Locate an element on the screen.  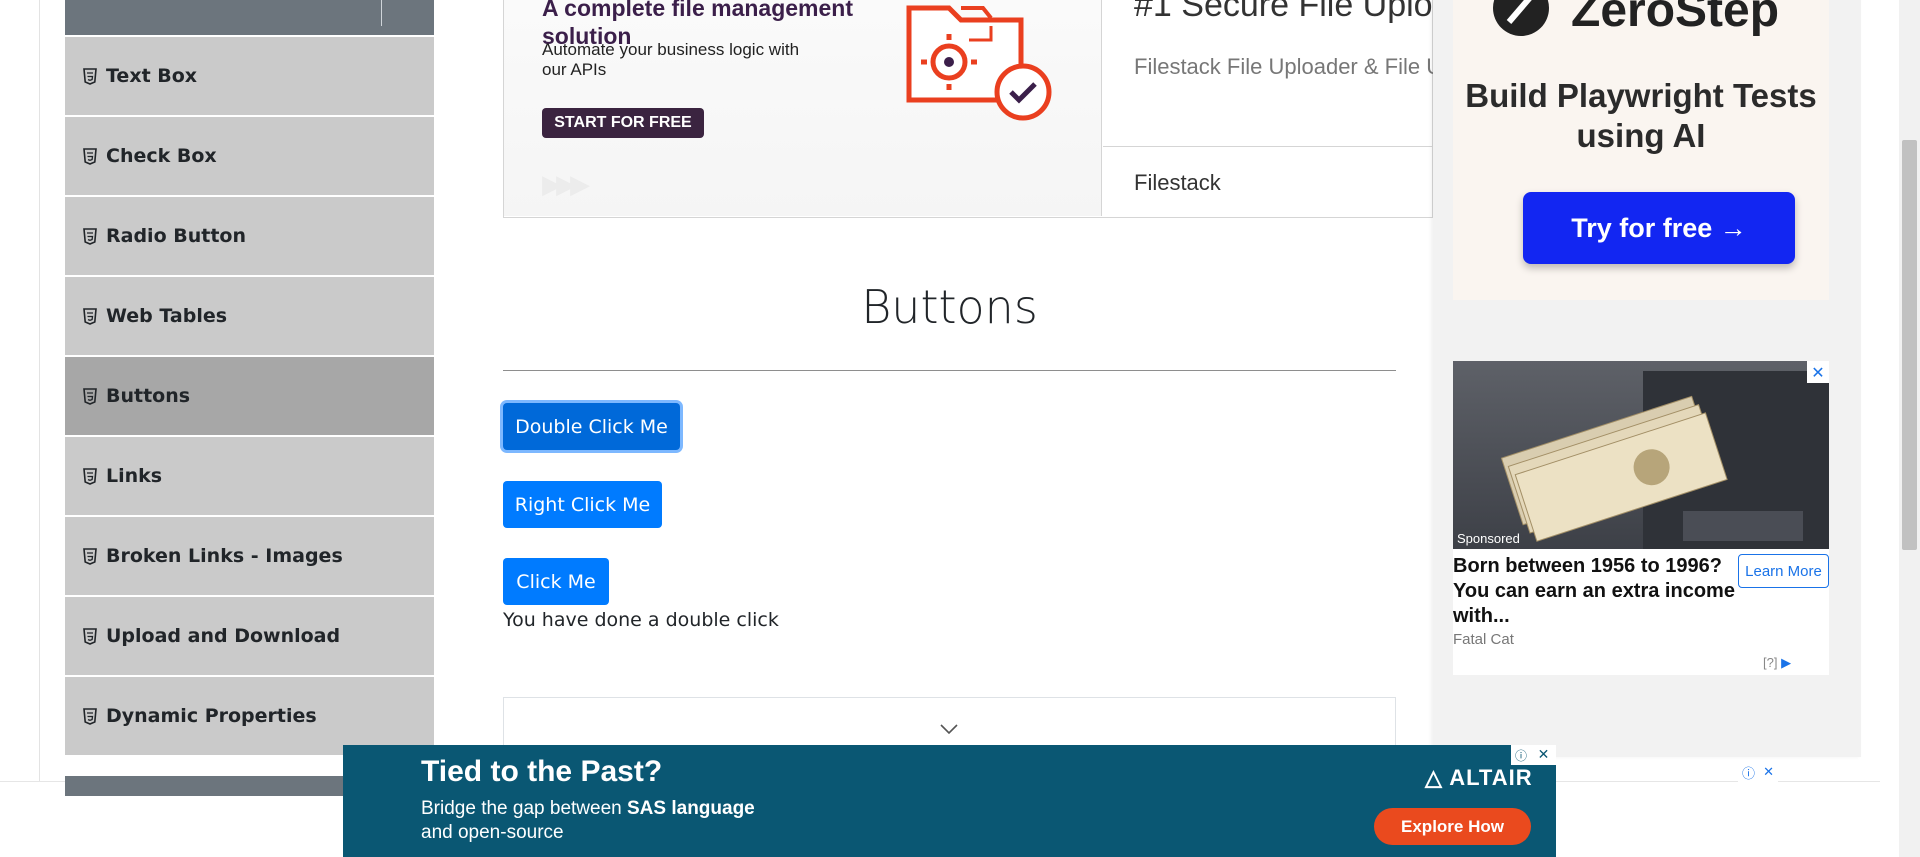
sidebar-header-divider is located at coordinates (381, 13).